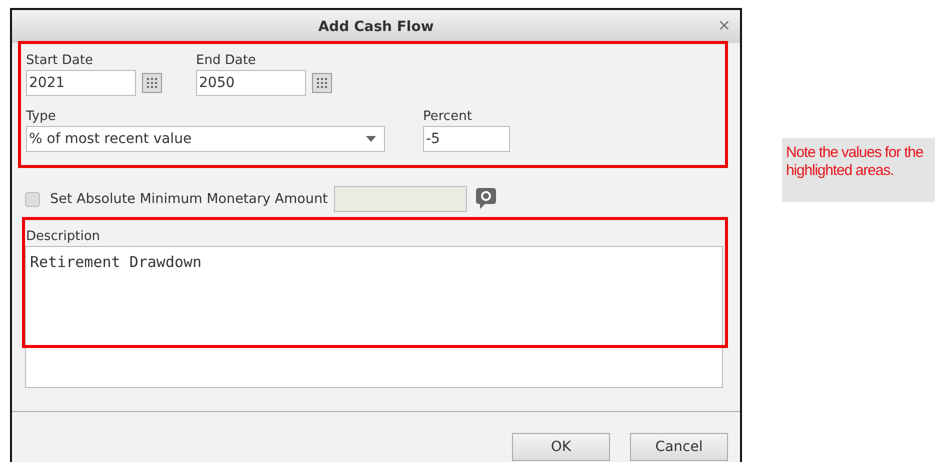  What do you see at coordinates (448, 117) in the screenshot?
I see `field-label: Percent` at bounding box center [448, 117].